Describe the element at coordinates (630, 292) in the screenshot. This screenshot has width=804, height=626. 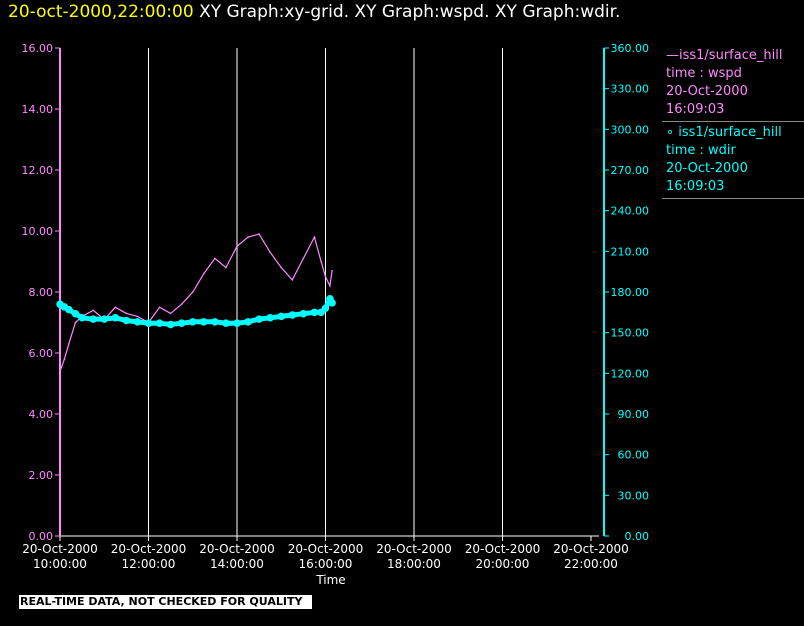
I see `y-tick-label-right: 180.00` at that location.